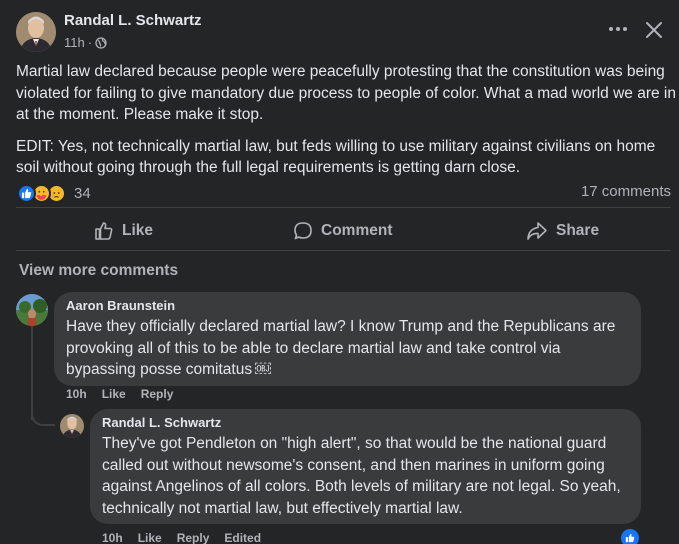 The image size is (679, 544). What do you see at coordinates (365, 423) in the screenshot?
I see `reply-author-name: Randal L. Schwartz` at bounding box center [365, 423].